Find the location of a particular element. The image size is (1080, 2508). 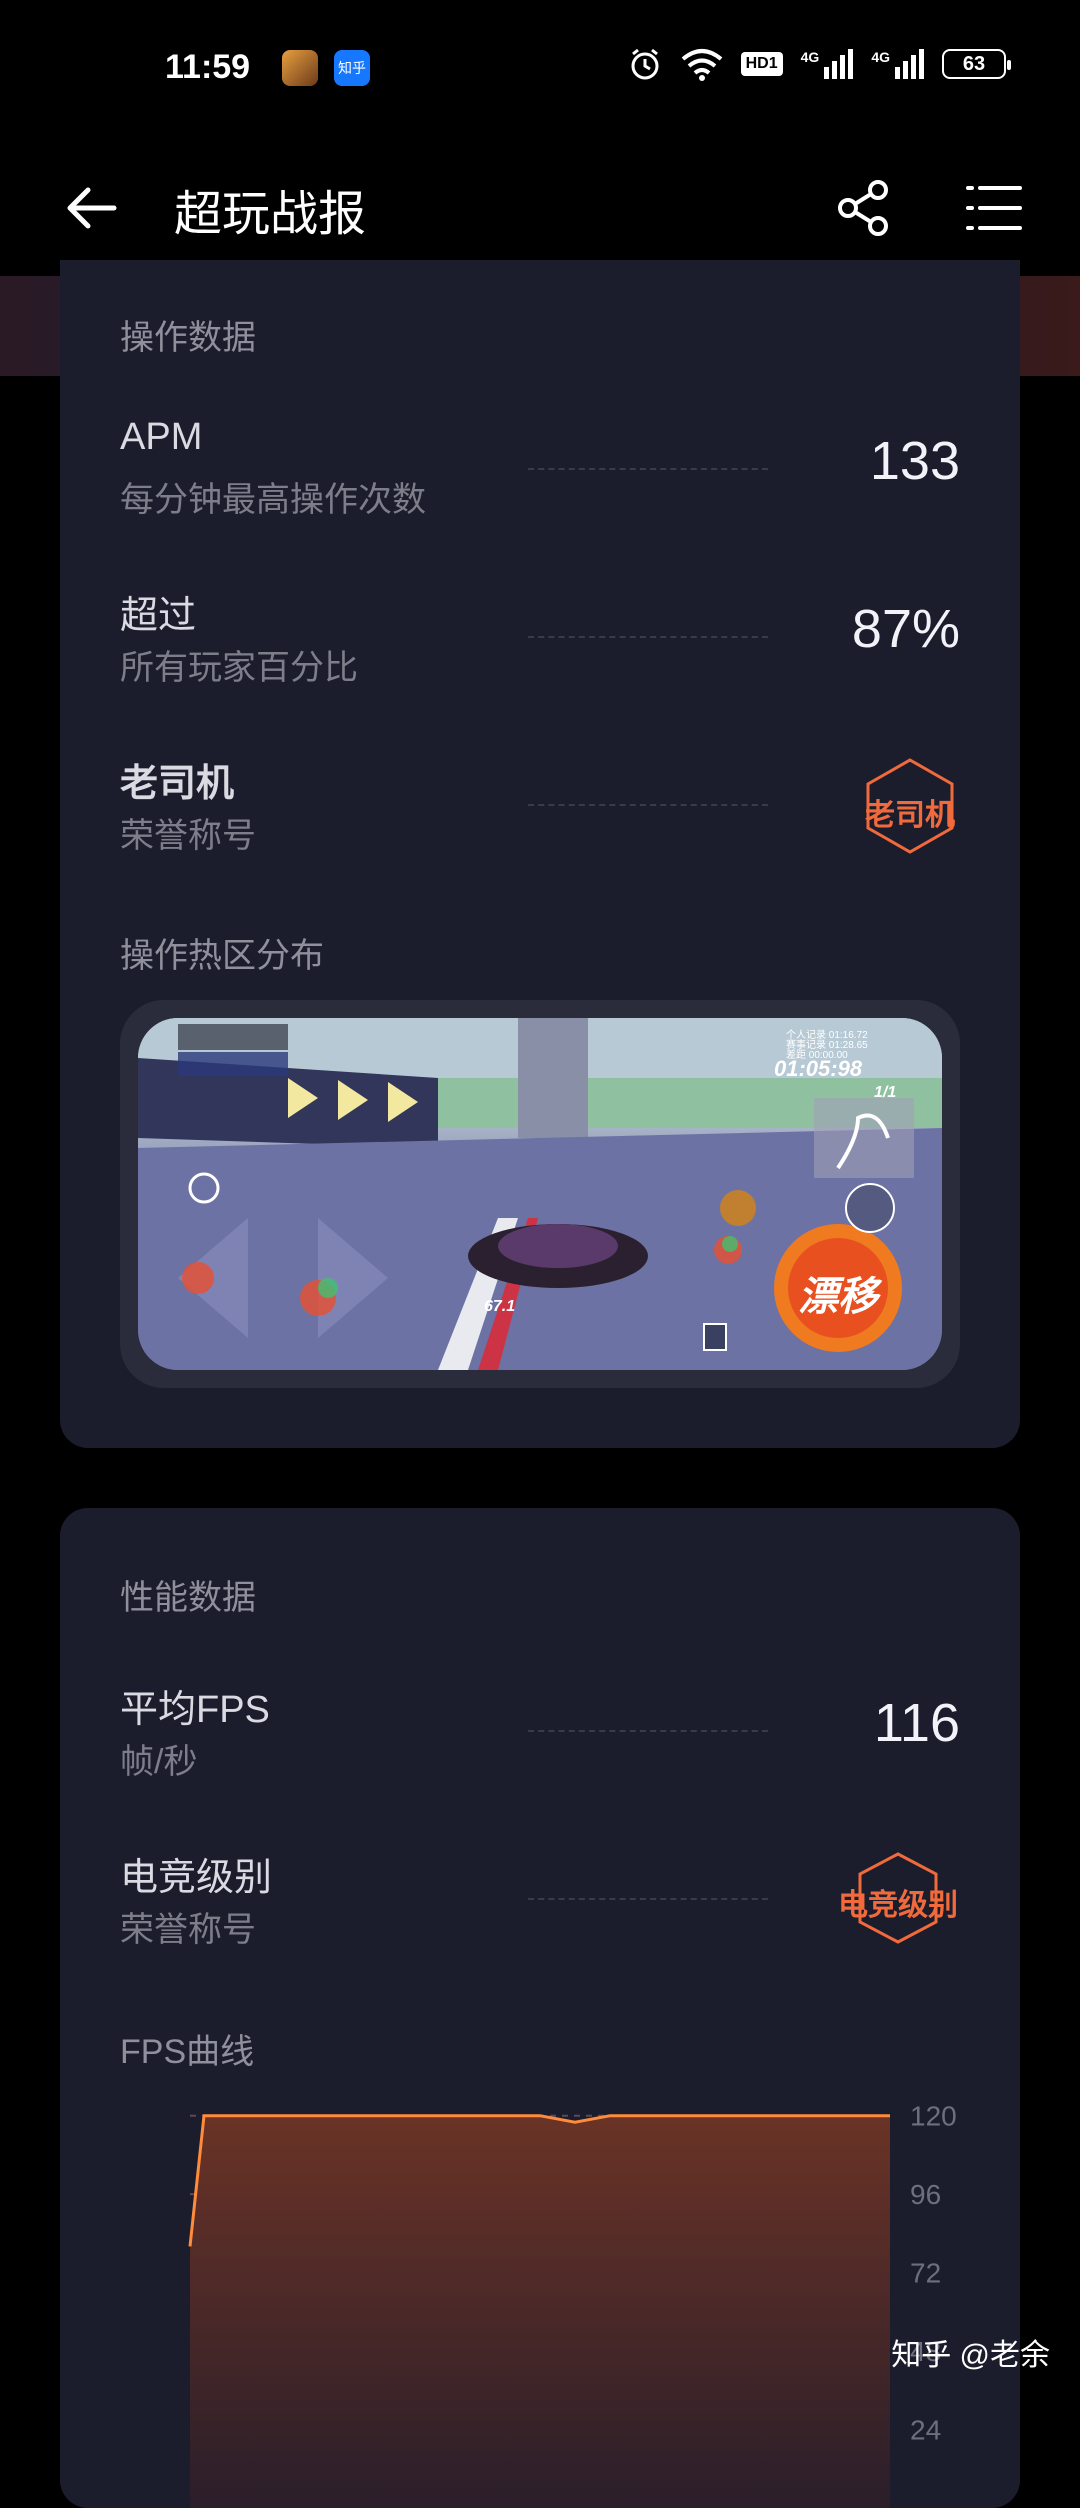

apm-row: APM 每分钟最高操作次数 133 is located at coordinates (540, 481).